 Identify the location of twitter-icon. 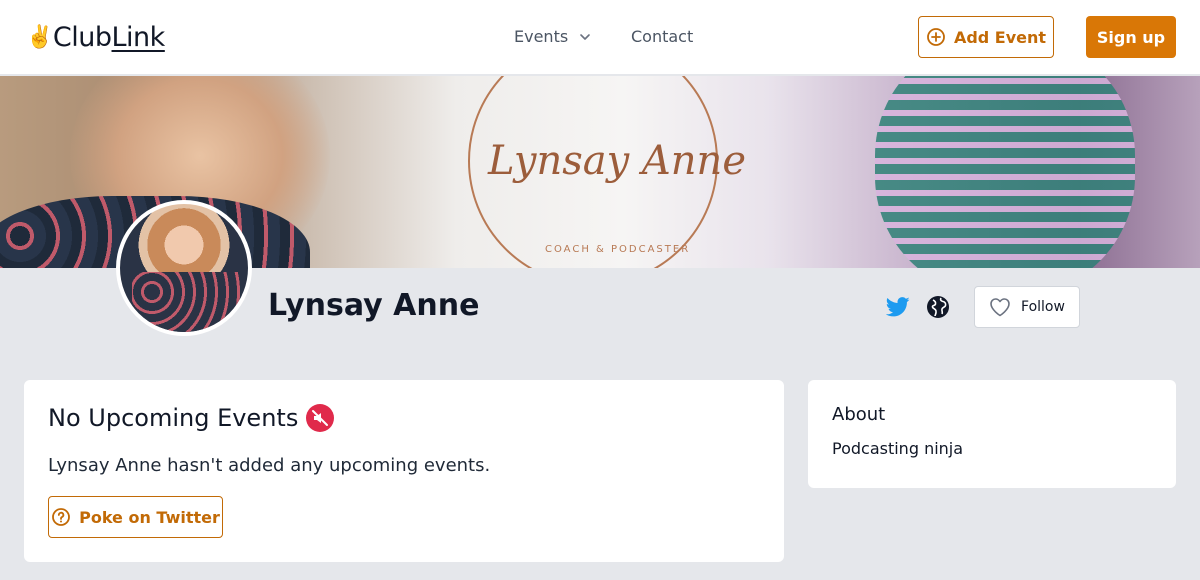
(898, 307).